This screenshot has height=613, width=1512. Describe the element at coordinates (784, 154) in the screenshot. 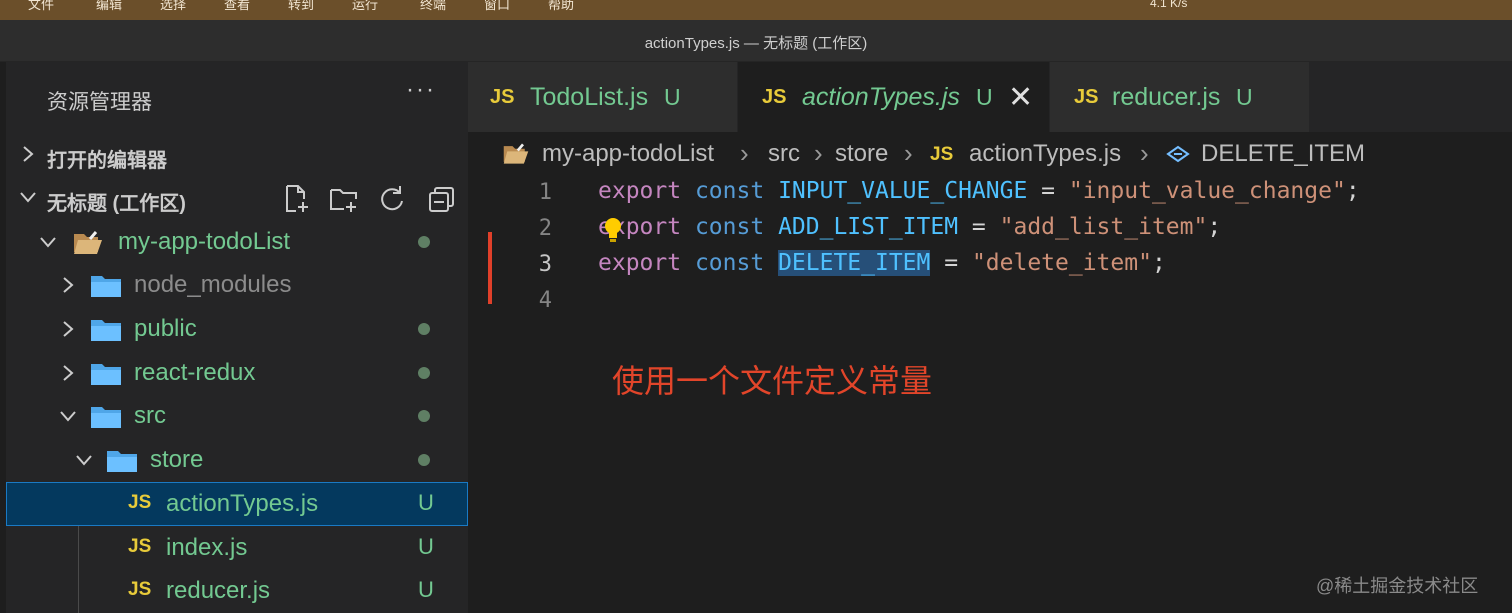

I see `breadcrumb-item: src` at that location.